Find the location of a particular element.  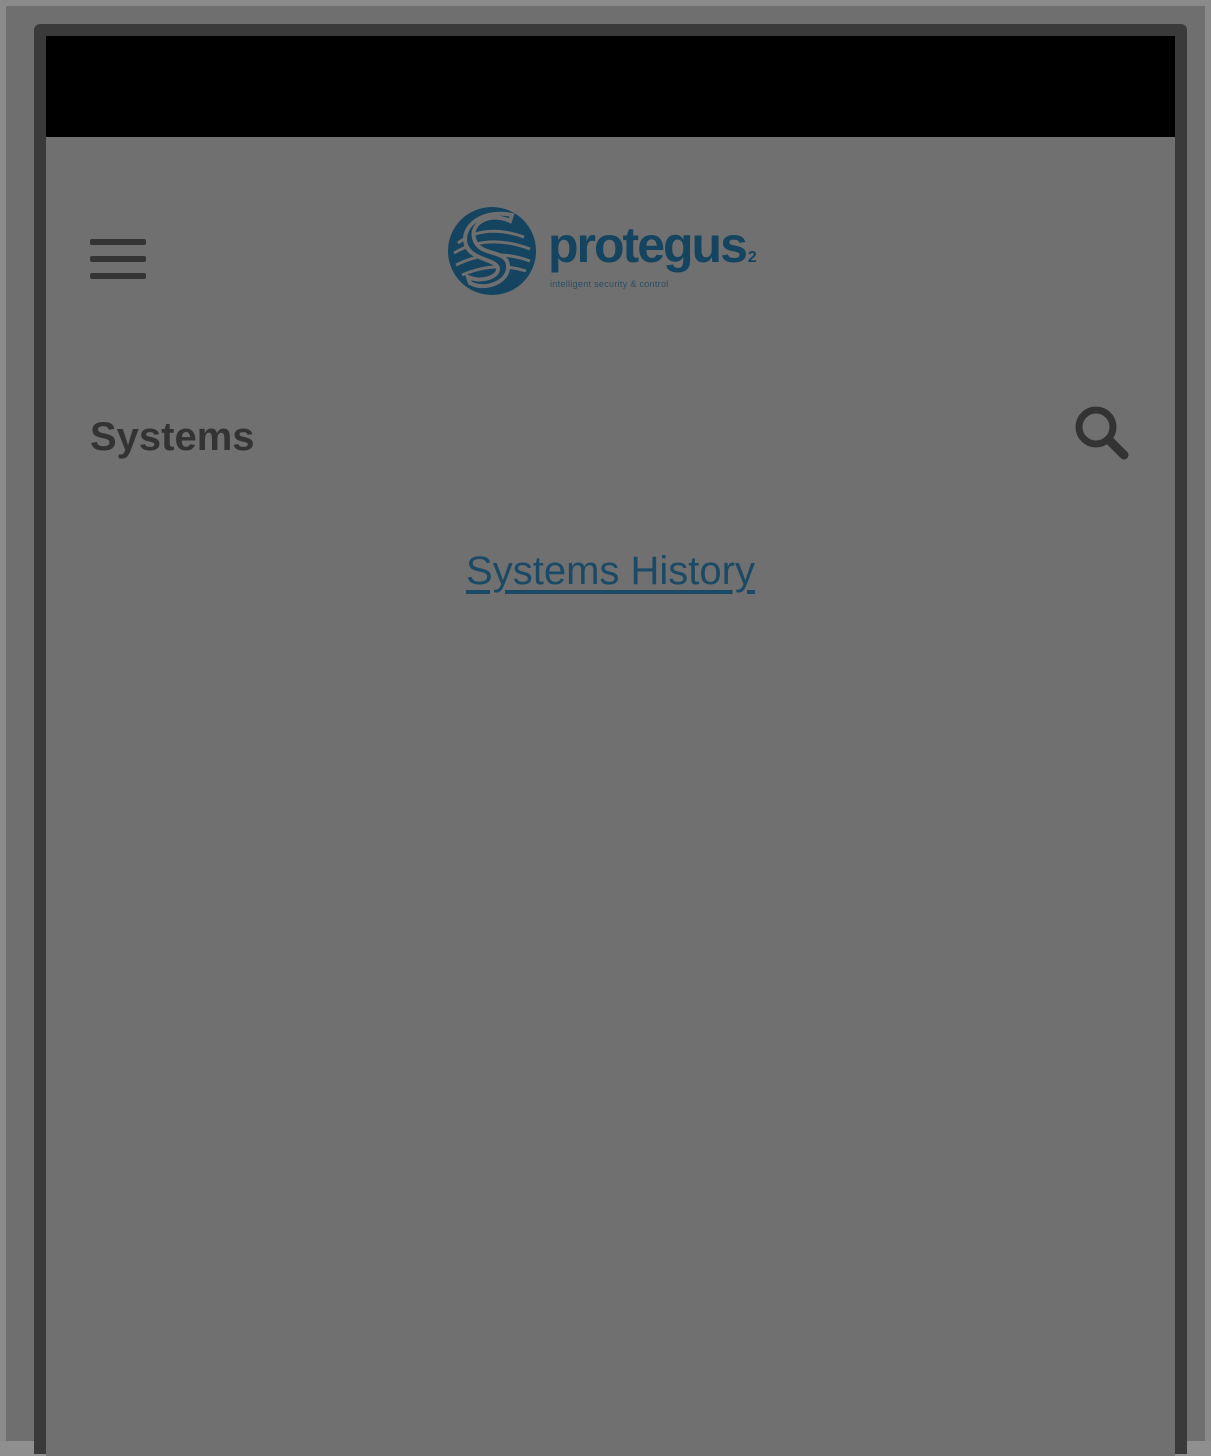

logo-wordmark: protegus 2 is located at coordinates (652, 251).